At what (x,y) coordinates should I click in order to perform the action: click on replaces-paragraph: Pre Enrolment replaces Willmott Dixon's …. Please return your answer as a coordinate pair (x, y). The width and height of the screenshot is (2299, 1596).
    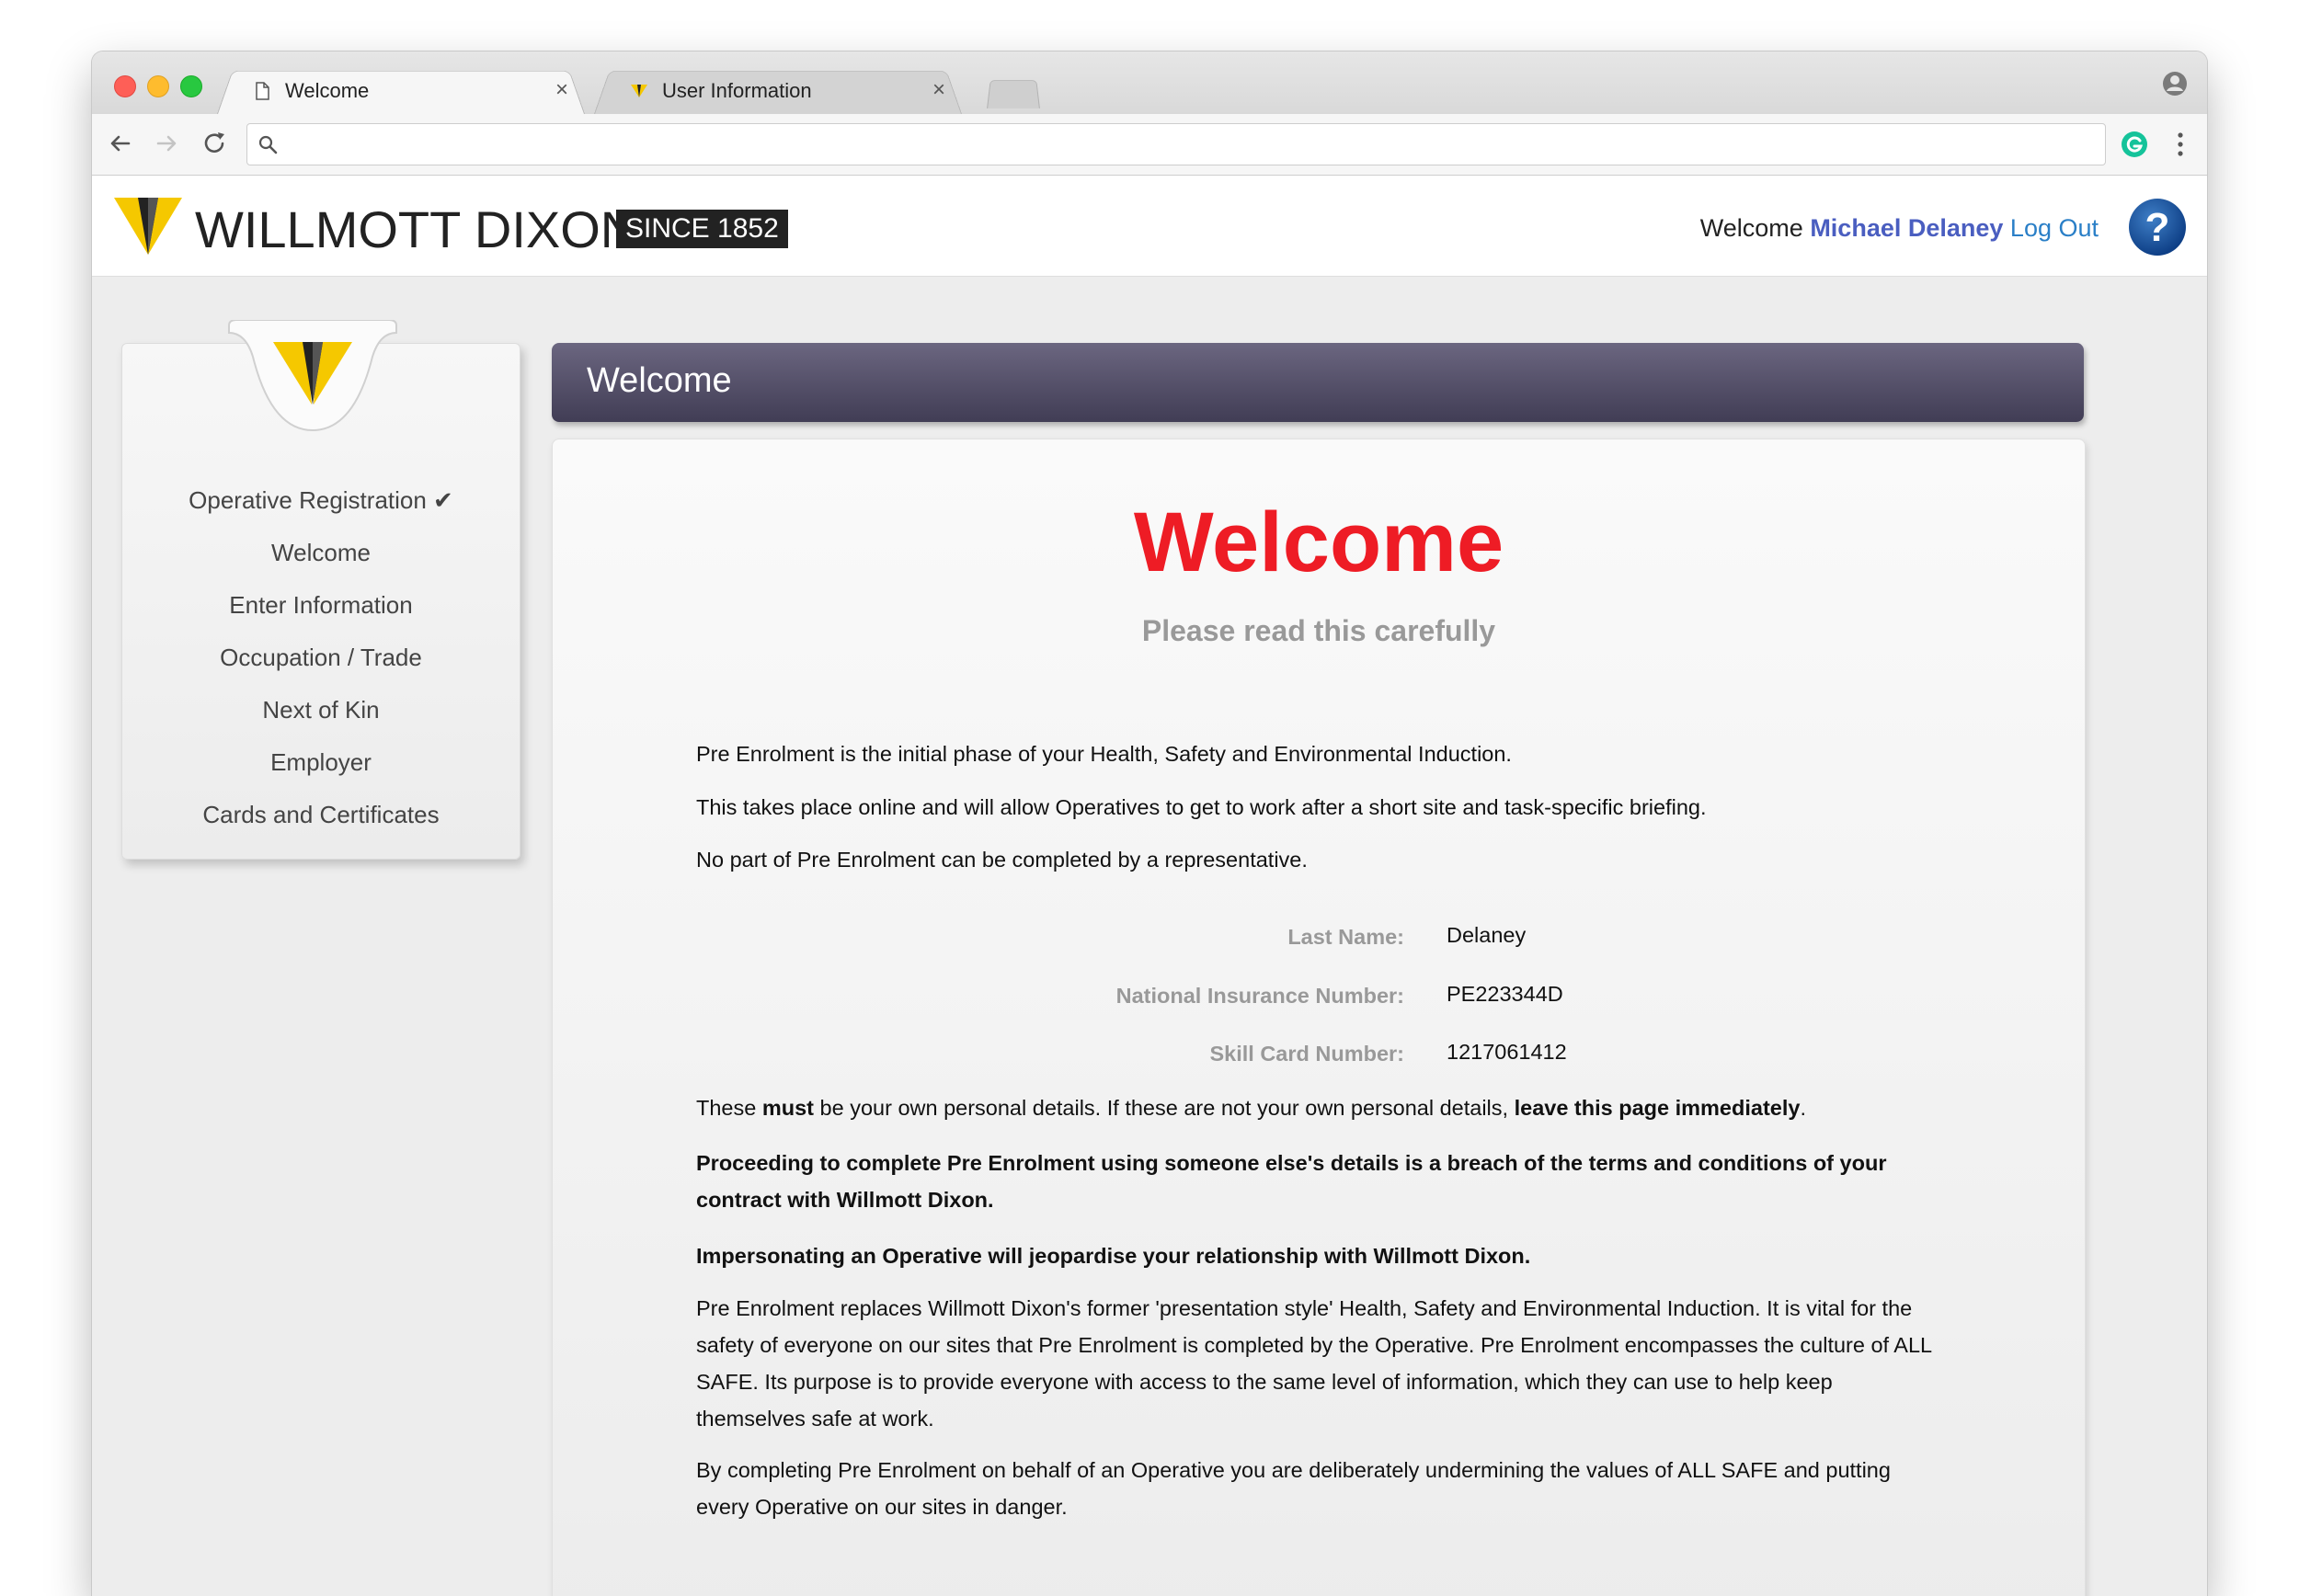
    Looking at the image, I should click on (1314, 1363).